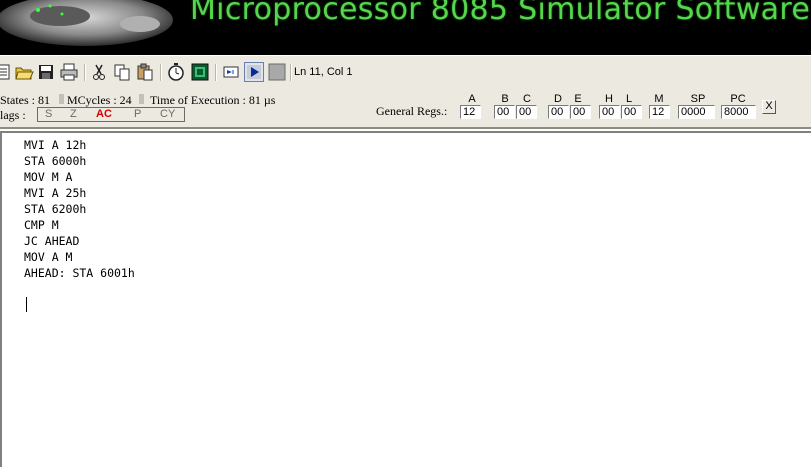 Image resolution: width=811 pixels, height=467 pixels. Describe the element at coordinates (7, 72) in the screenshot. I see `new-icon` at that location.